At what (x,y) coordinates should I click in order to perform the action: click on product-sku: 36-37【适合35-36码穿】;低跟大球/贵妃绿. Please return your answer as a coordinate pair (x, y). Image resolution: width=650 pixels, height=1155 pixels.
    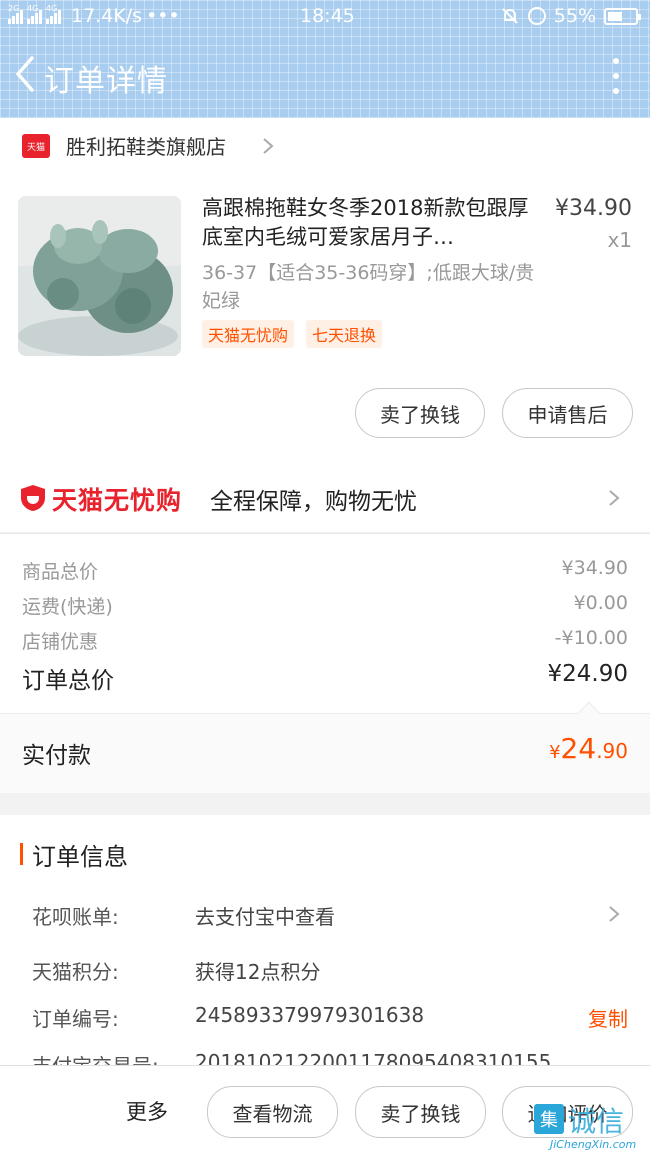
    Looking at the image, I should click on (368, 287).